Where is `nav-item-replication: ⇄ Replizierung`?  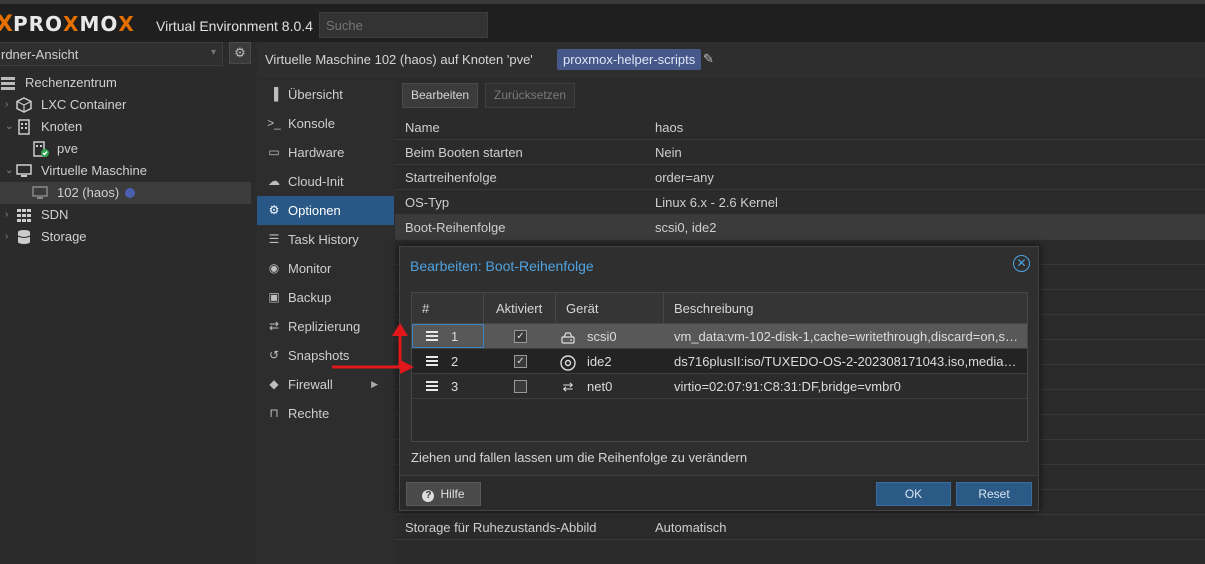
nav-item-replication: ⇄ Replizierung is located at coordinates (325, 326).